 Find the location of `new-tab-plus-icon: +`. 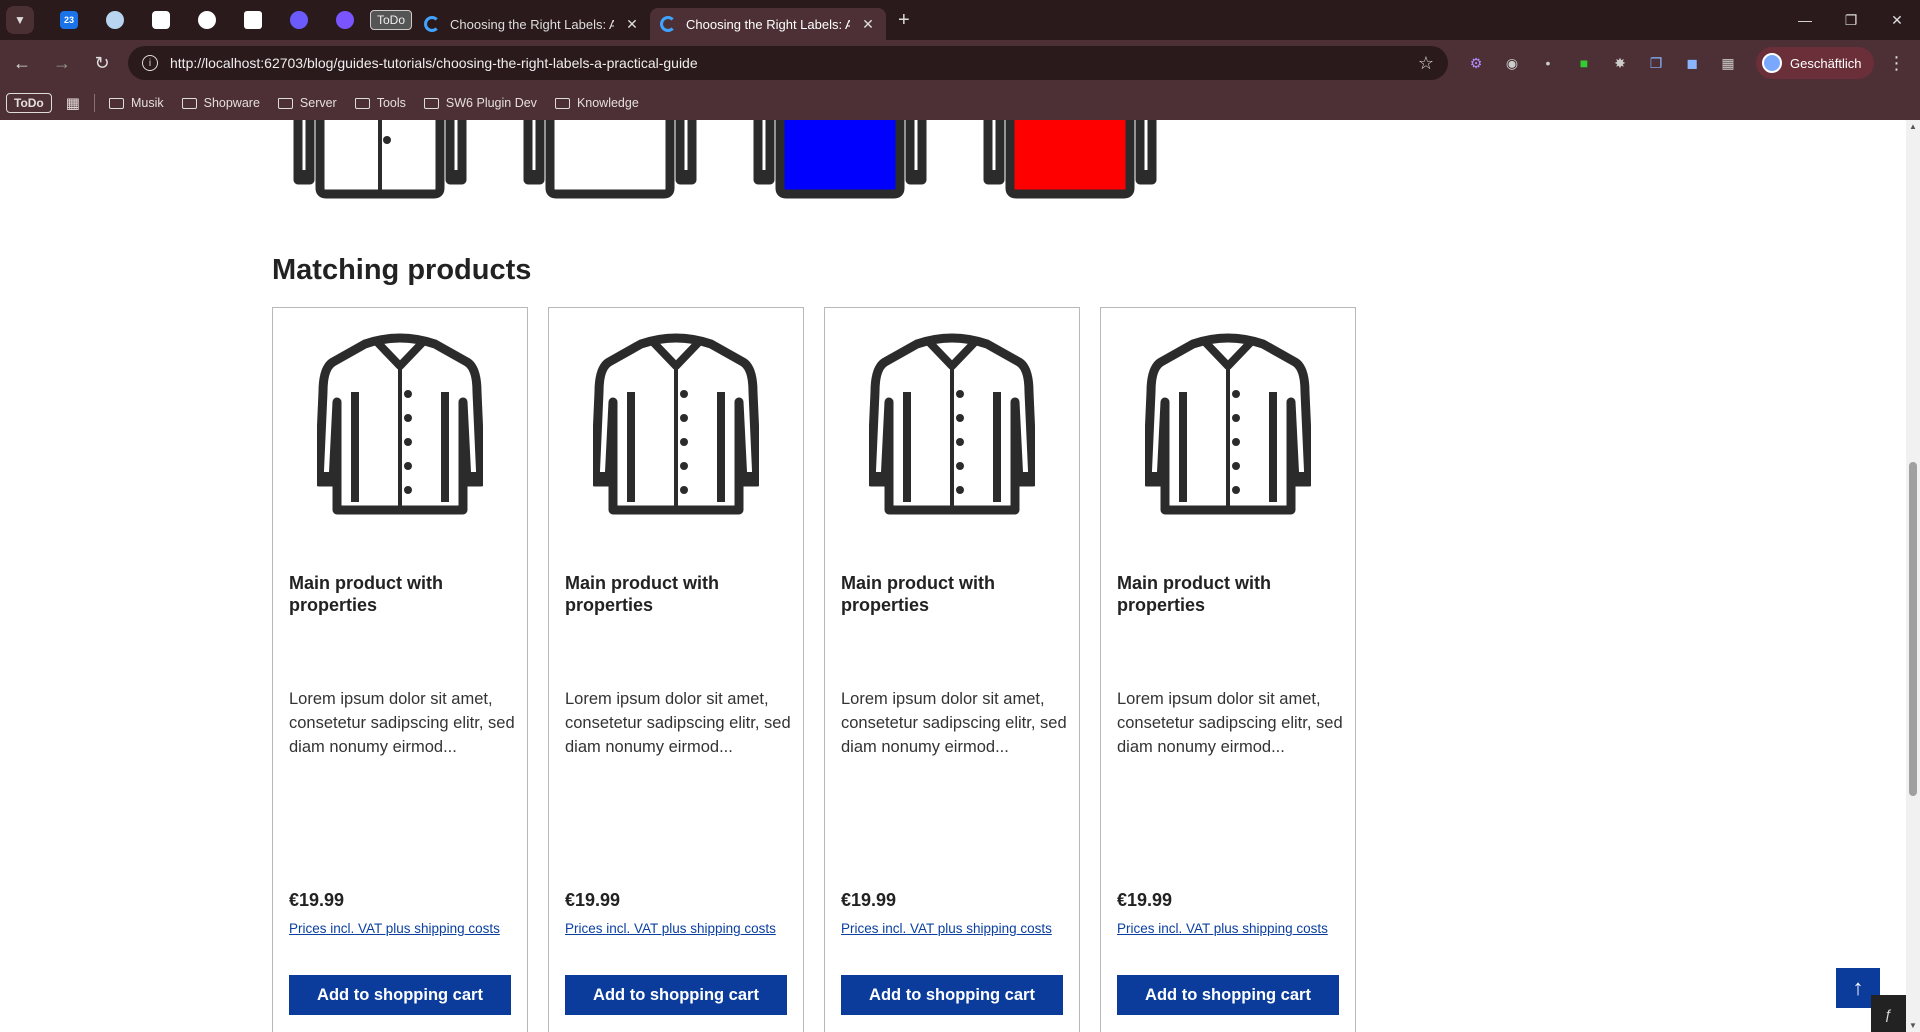

new-tab-plus-icon: + is located at coordinates (904, 20).